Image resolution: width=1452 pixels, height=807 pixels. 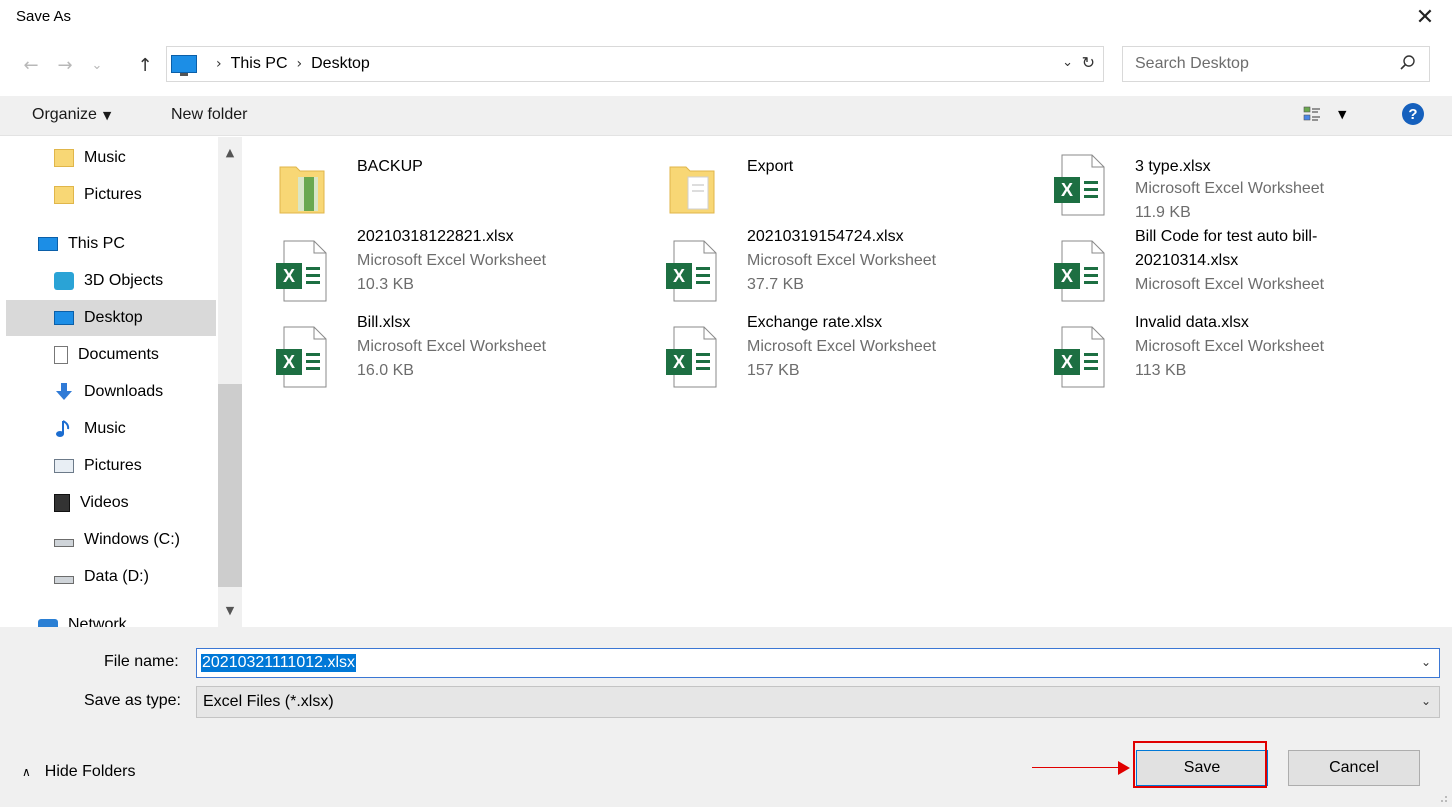 I want to click on address-bar: › This PC › Desktop ⌄ ↻, so click(x=635, y=64).